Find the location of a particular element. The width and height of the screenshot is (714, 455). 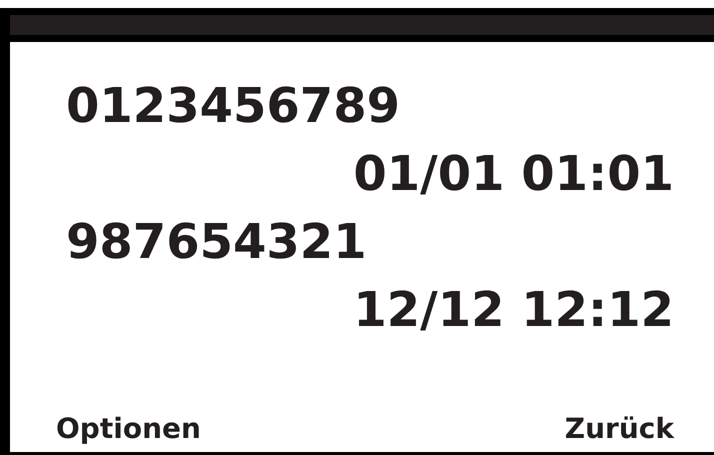

options-softkey: Optionen is located at coordinates (128, 428).